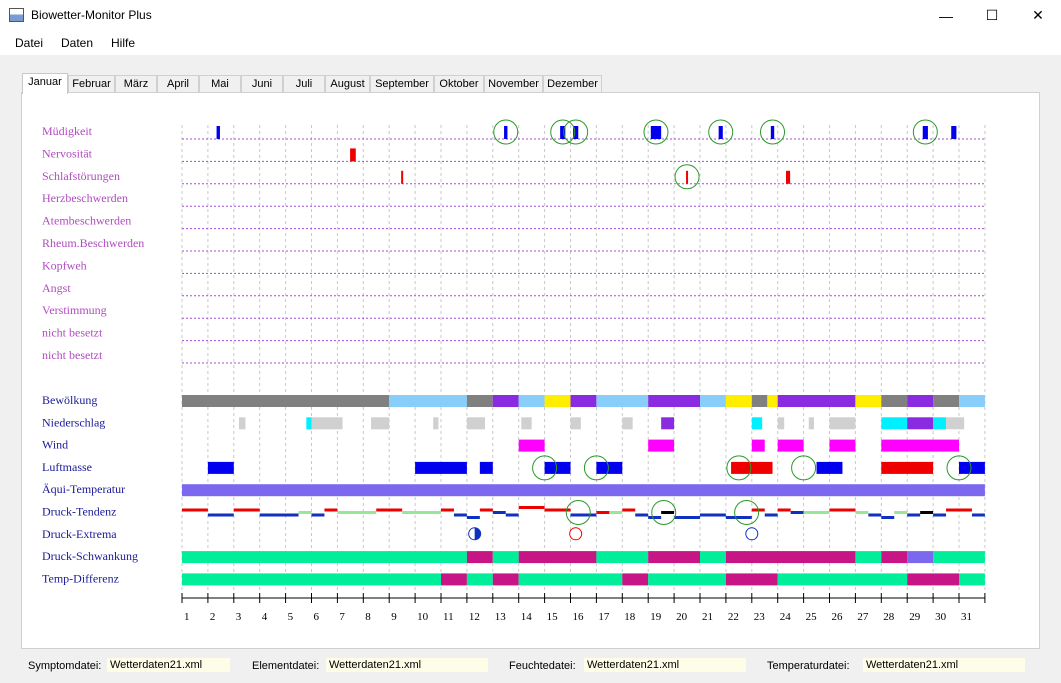  Describe the element at coordinates (29, 43) in the screenshot. I see `menu-datei: Datei` at that location.